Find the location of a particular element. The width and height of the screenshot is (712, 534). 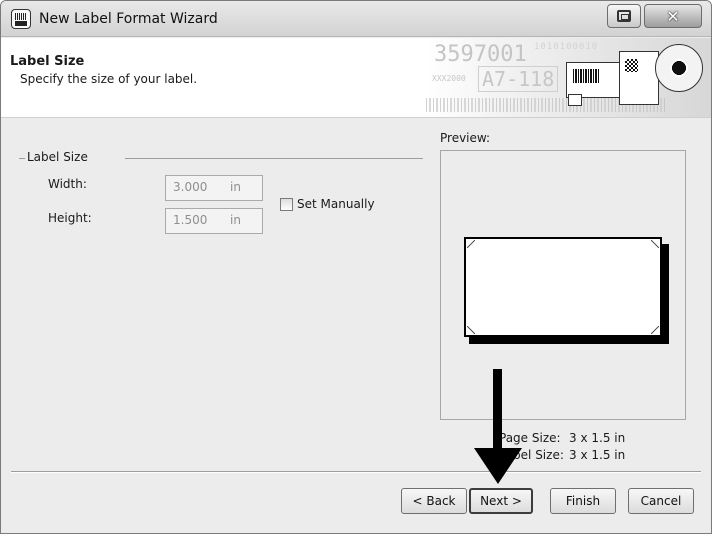

window-title: New Label Format Wizard is located at coordinates (128, 19).